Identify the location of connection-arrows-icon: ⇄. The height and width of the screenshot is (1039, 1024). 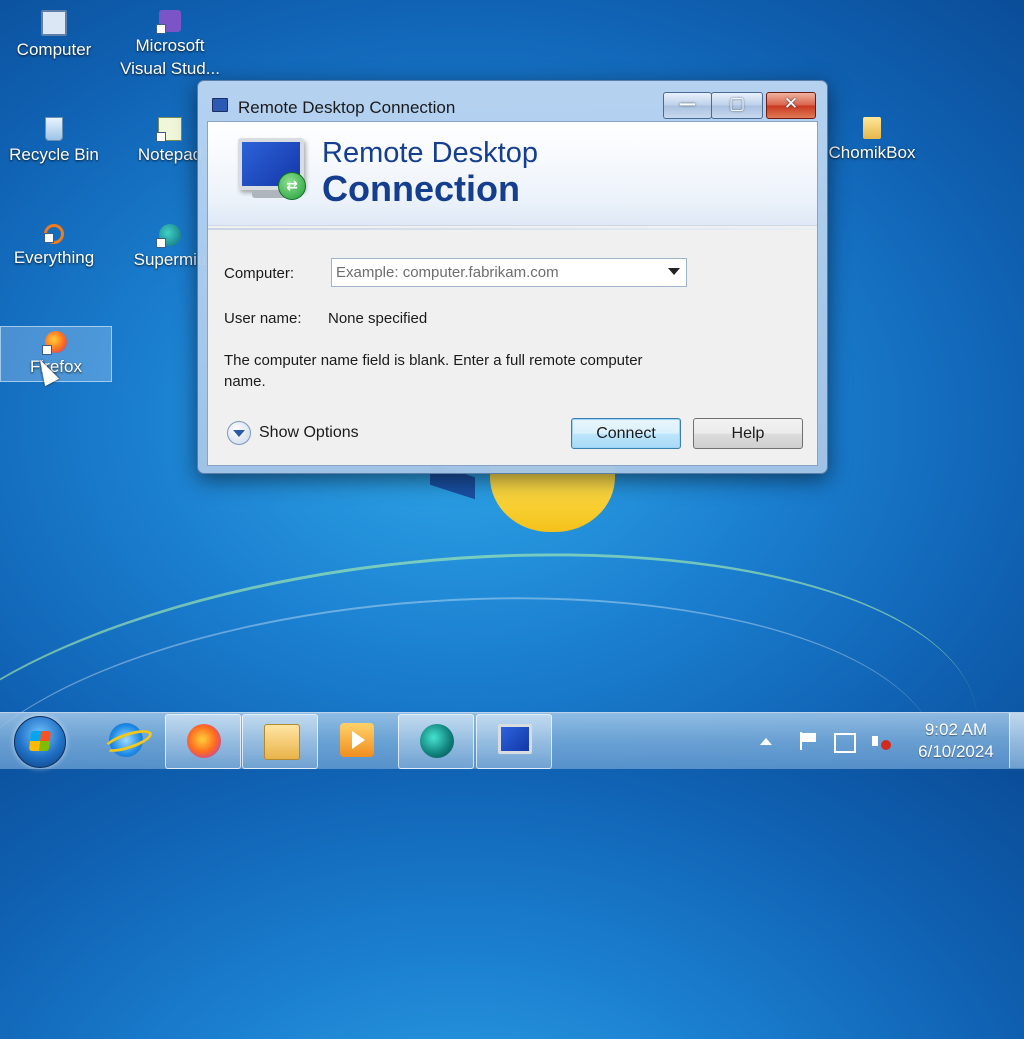
(292, 186).